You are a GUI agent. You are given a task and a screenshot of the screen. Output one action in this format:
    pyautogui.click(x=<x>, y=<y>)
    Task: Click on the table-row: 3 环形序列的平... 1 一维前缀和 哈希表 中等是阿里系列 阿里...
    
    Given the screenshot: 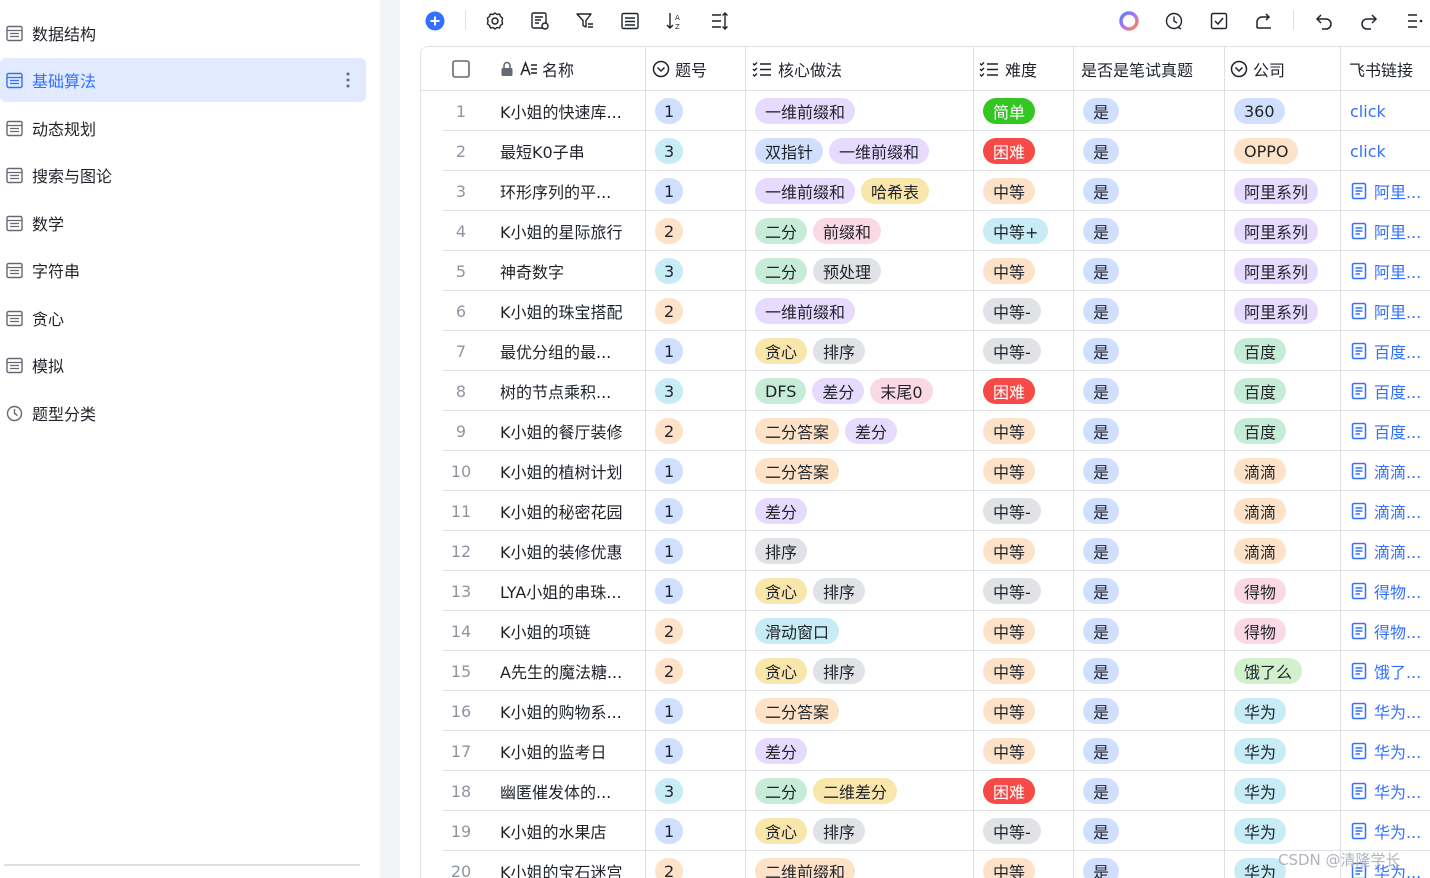 What is the action you would take?
    pyautogui.click(x=925, y=191)
    